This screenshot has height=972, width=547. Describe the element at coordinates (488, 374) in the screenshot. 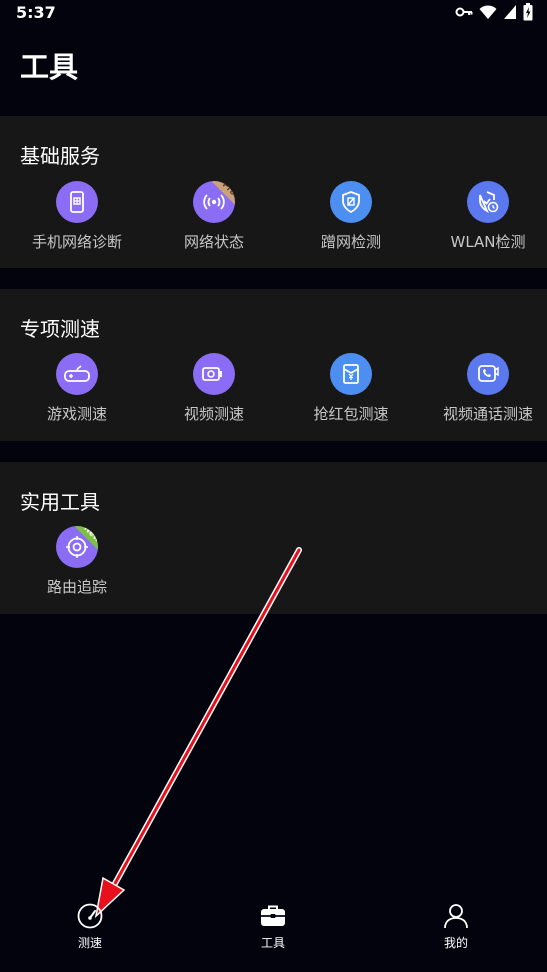

I see `video-call-icon` at that location.